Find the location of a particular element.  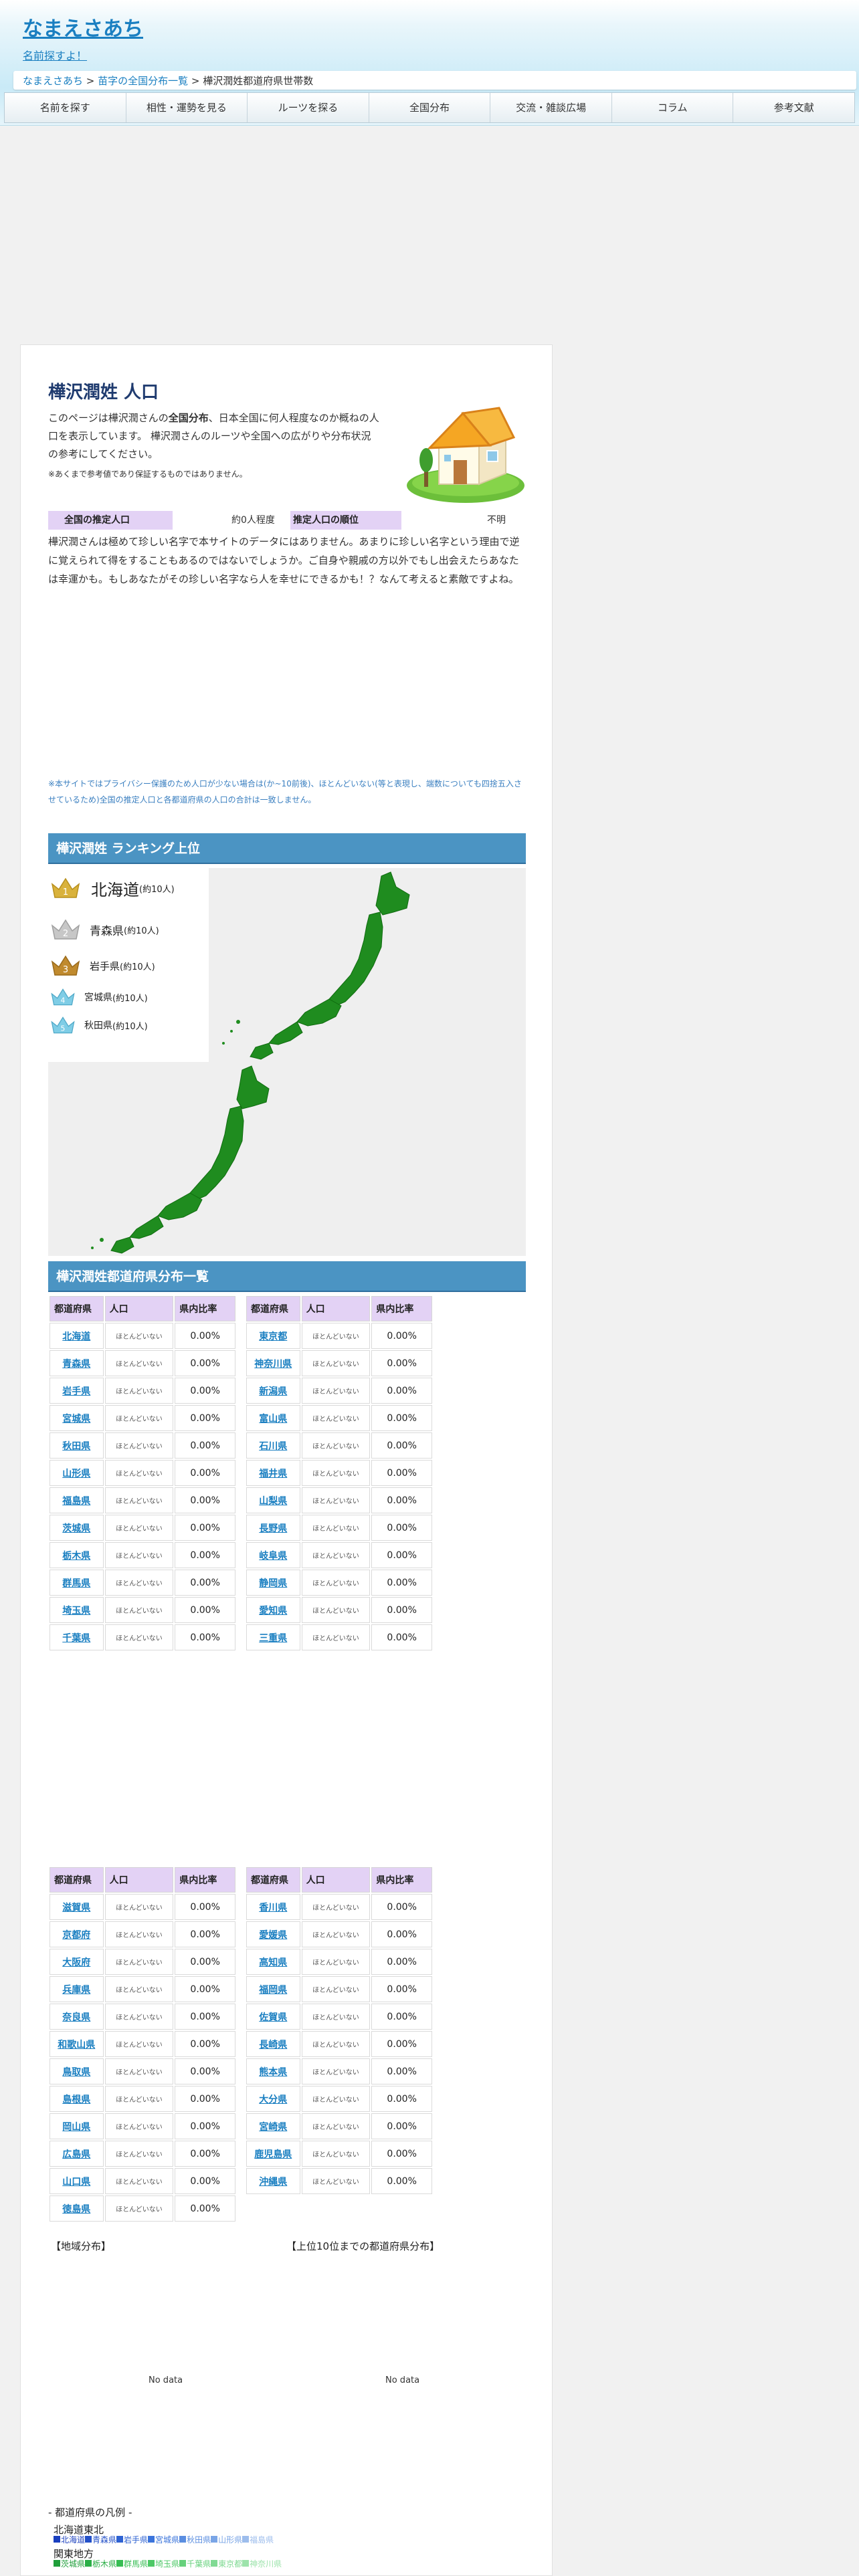

pref-row: 長崎県 ほとんどいない 0.00% is located at coordinates (339, 2044).